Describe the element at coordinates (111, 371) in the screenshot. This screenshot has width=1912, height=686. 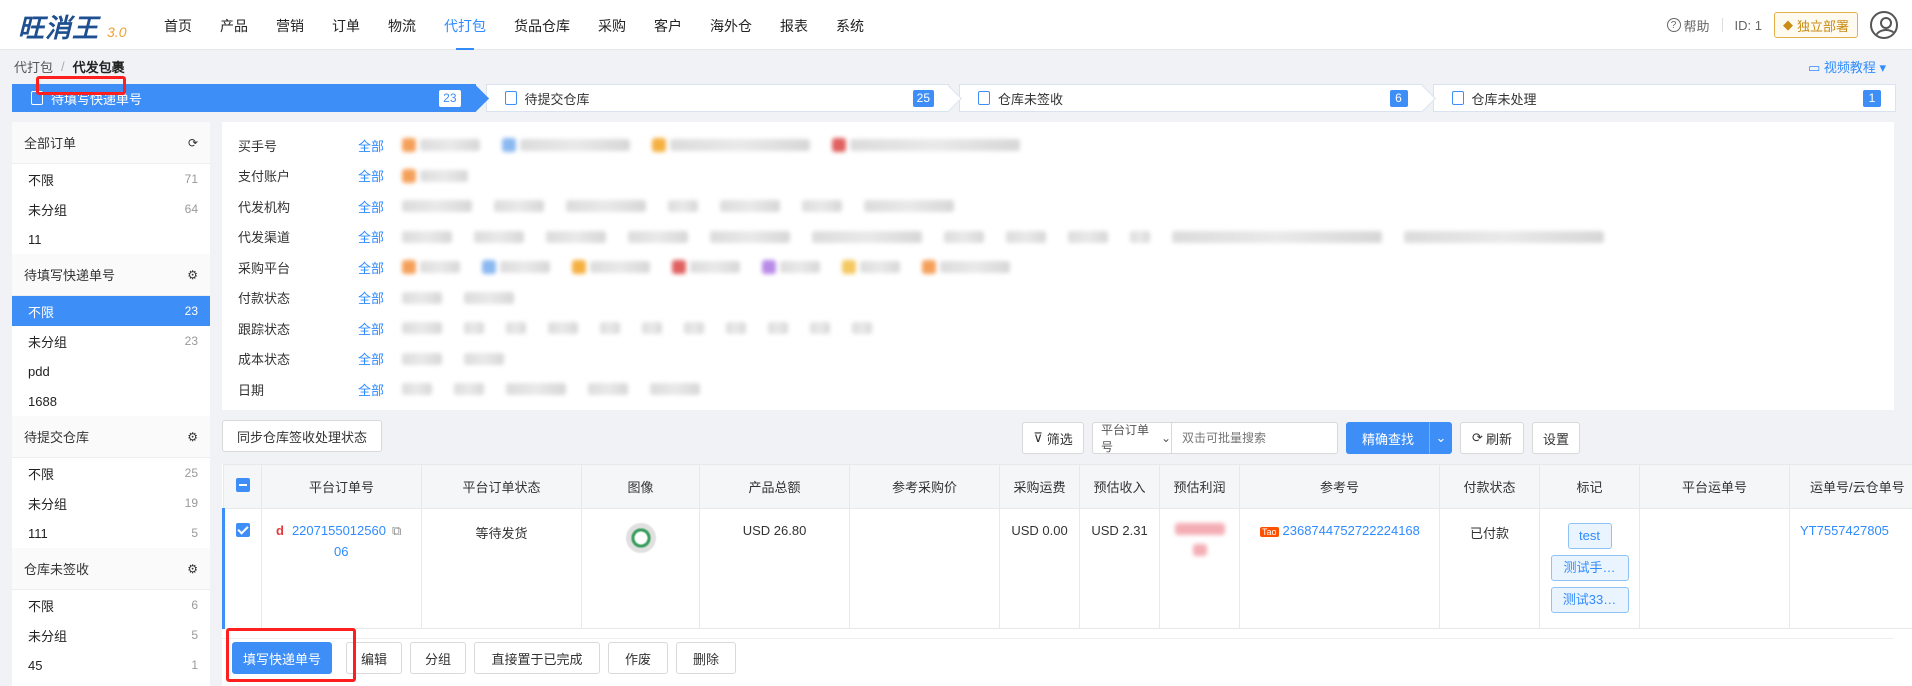
I see `sidebar-item: pdd` at that location.